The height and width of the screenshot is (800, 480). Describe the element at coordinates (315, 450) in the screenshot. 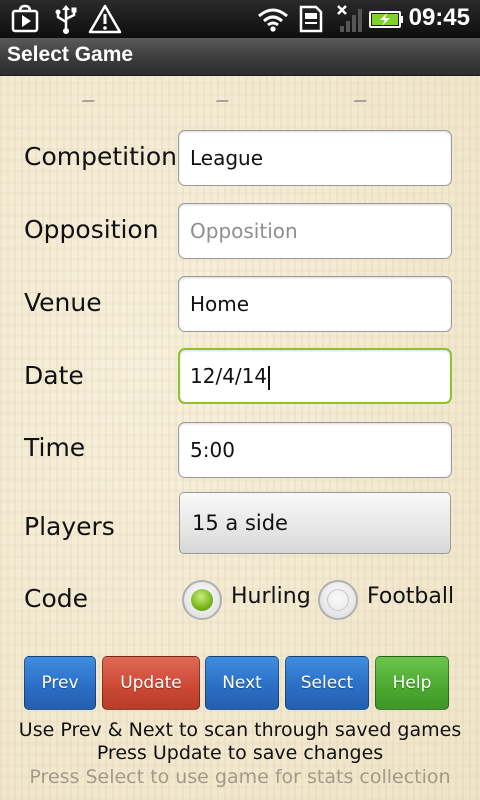

I see `time-field: 5:00` at that location.